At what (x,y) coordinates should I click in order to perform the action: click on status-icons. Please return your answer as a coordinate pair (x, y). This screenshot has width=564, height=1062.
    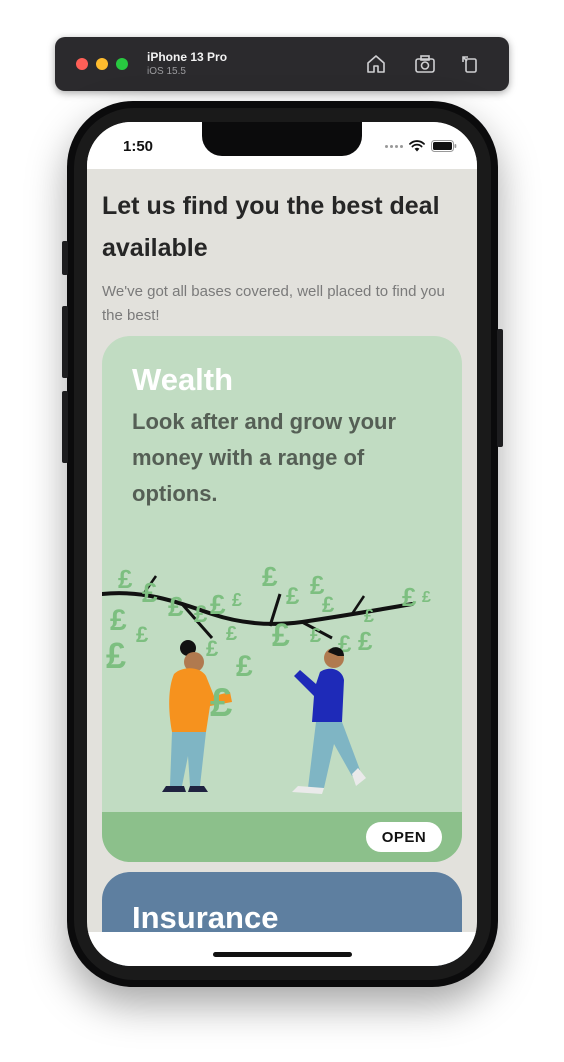
    Looking at the image, I should click on (421, 146).